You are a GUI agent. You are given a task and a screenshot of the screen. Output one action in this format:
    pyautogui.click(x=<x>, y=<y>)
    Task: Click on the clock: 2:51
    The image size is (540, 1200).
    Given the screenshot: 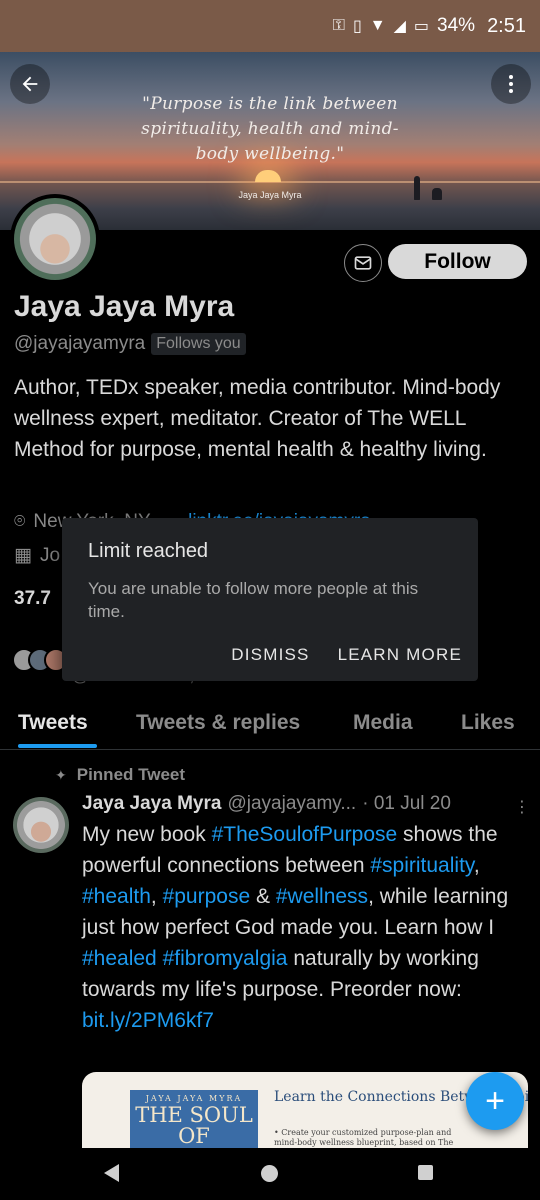 What is the action you would take?
    pyautogui.click(x=506, y=25)
    